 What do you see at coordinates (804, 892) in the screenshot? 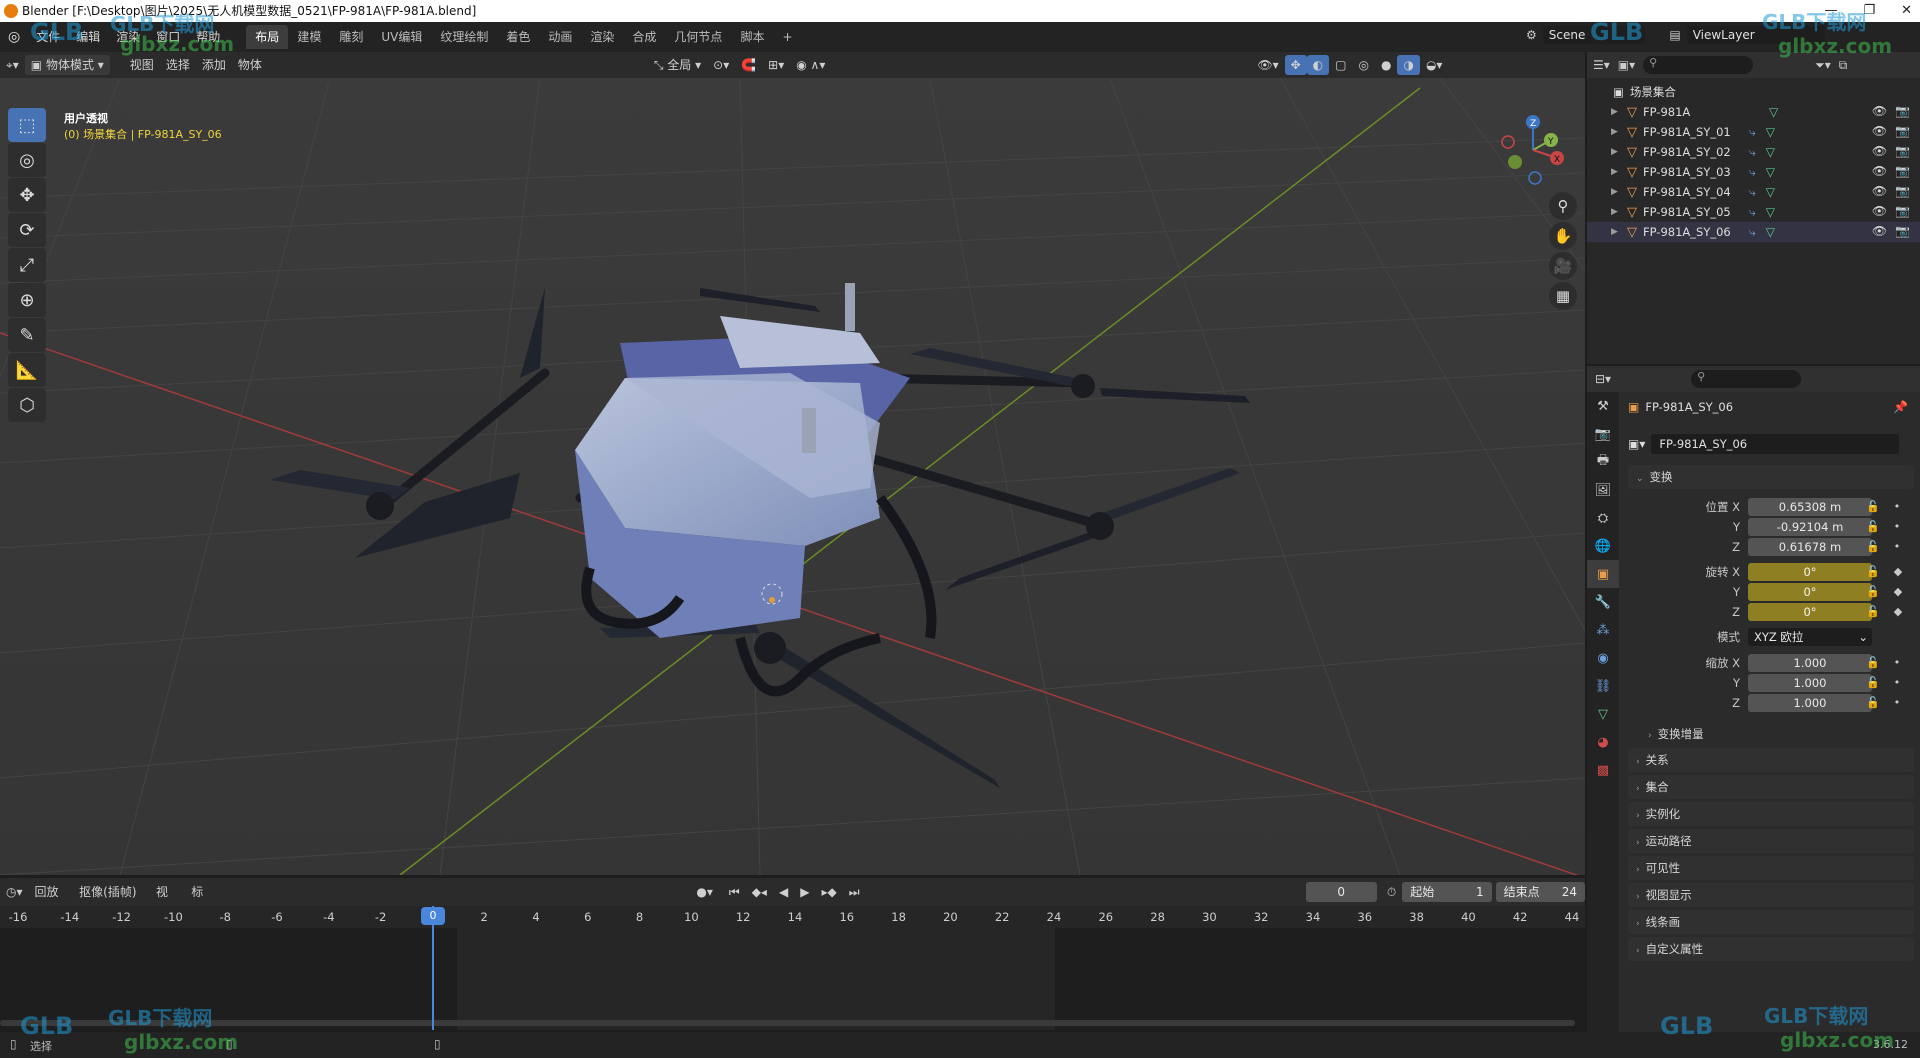
I see `play-icon: ▶` at bounding box center [804, 892].